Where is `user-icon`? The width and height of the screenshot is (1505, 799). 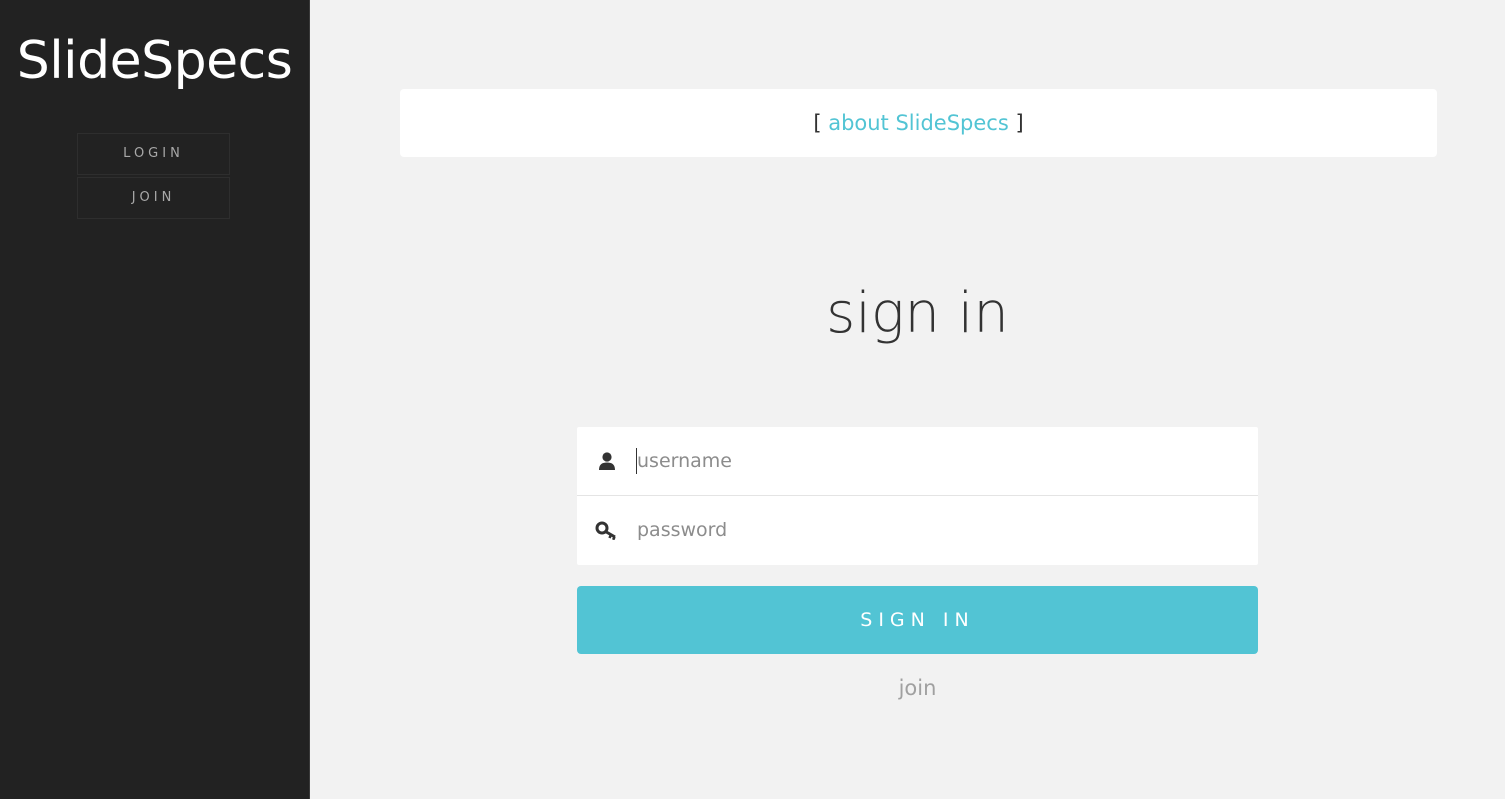 user-icon is located at coordinates (607, 461).